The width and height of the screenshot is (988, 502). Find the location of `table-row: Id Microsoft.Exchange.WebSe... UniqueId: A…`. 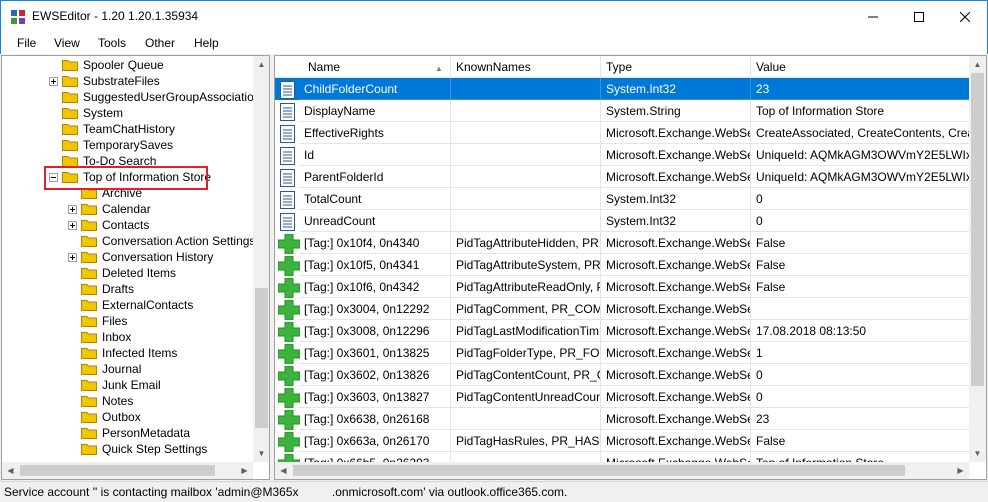

table-row: Id Microsoft.Exchange.WebSe... UniqueId: A… is located at coordinates (623, 155).